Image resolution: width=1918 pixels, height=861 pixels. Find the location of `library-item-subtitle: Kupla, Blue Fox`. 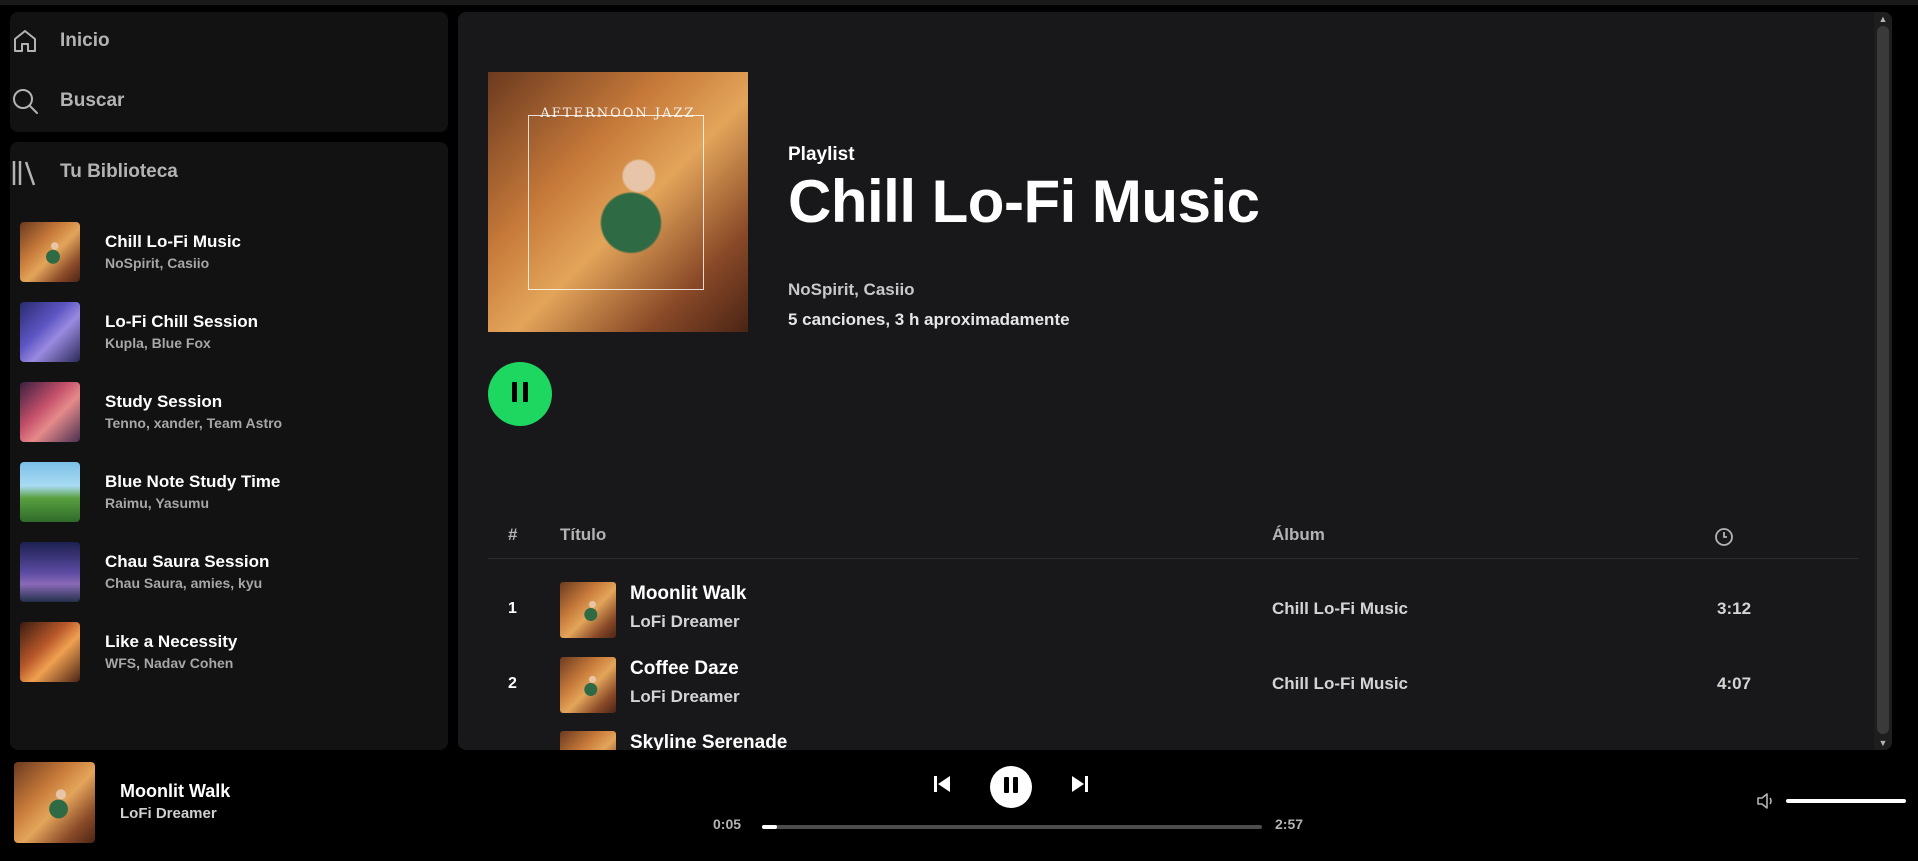

library-item-subtitle: Kupla, Blue Fox is located at coordinates (158, 343).